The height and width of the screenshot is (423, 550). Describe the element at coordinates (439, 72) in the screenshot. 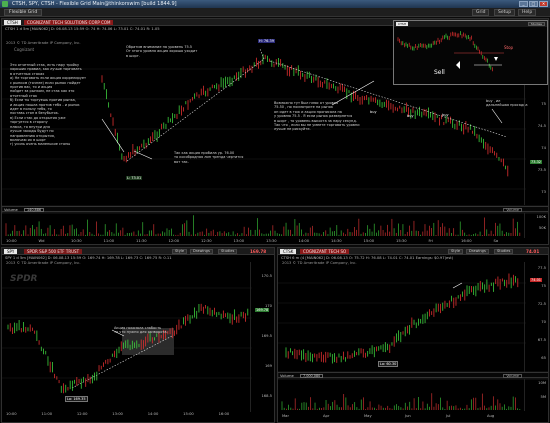

I see `inset-sell-label: Sell` at that location.